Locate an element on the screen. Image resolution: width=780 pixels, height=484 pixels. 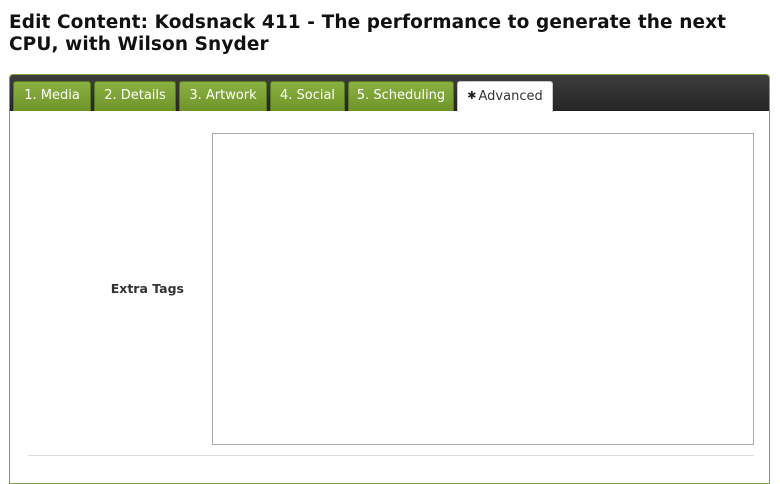
tab-advanced: ✱ Advanced is located at coordinates (505, 96).